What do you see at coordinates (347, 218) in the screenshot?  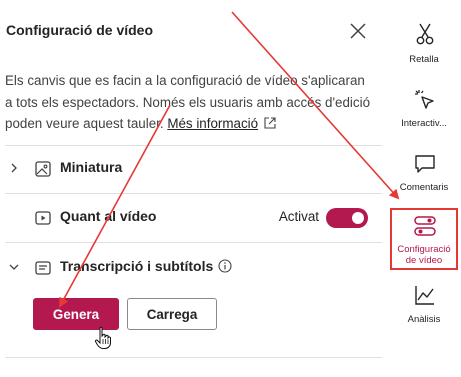 I see `about-video-toggle` at bounding box center [347, 218].